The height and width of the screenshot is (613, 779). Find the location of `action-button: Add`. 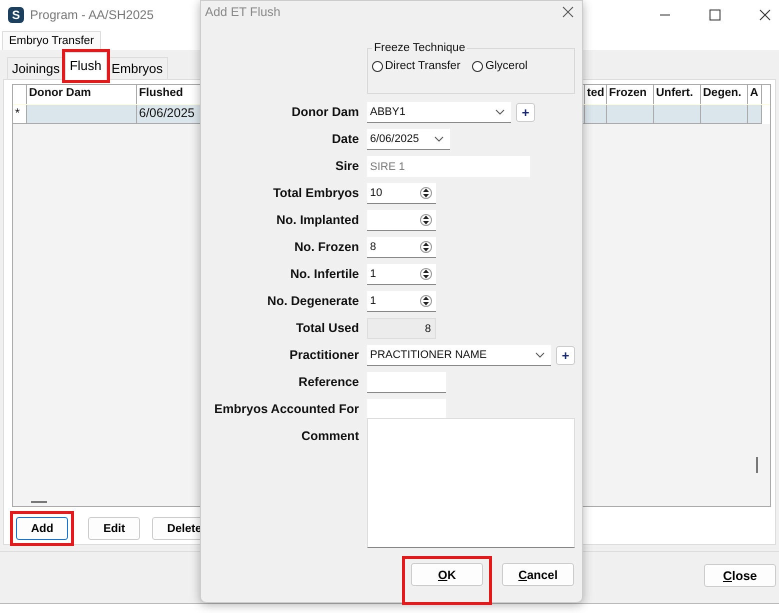

action-button: Add is located at coordinates (42, 528).